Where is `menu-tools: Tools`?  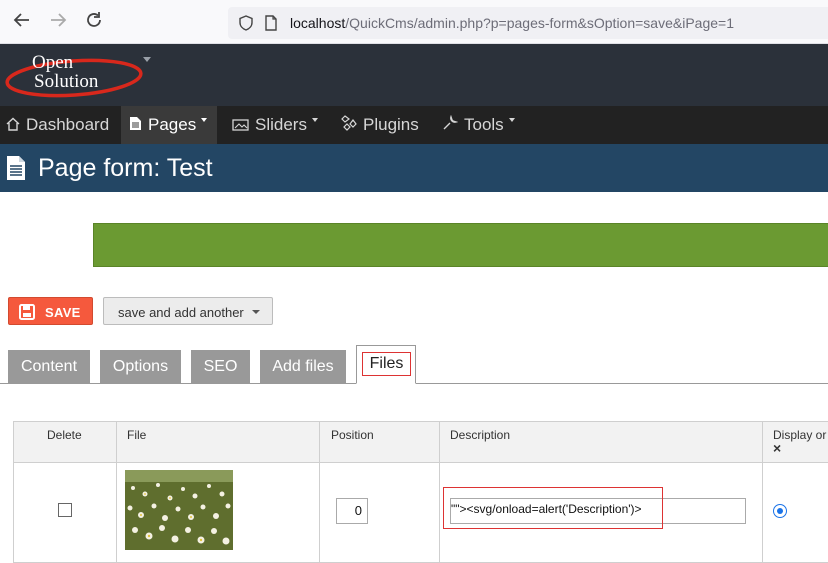
menu-tools: Tools is located at coordinates (478, 125).